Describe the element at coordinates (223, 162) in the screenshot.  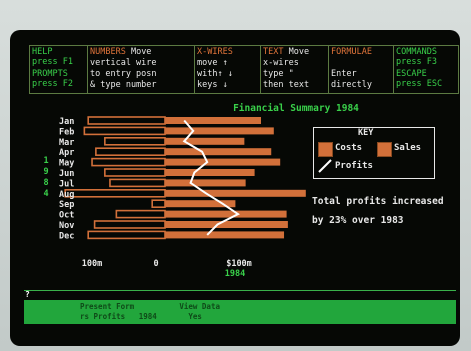
I see `sales-bar-may` at that location.